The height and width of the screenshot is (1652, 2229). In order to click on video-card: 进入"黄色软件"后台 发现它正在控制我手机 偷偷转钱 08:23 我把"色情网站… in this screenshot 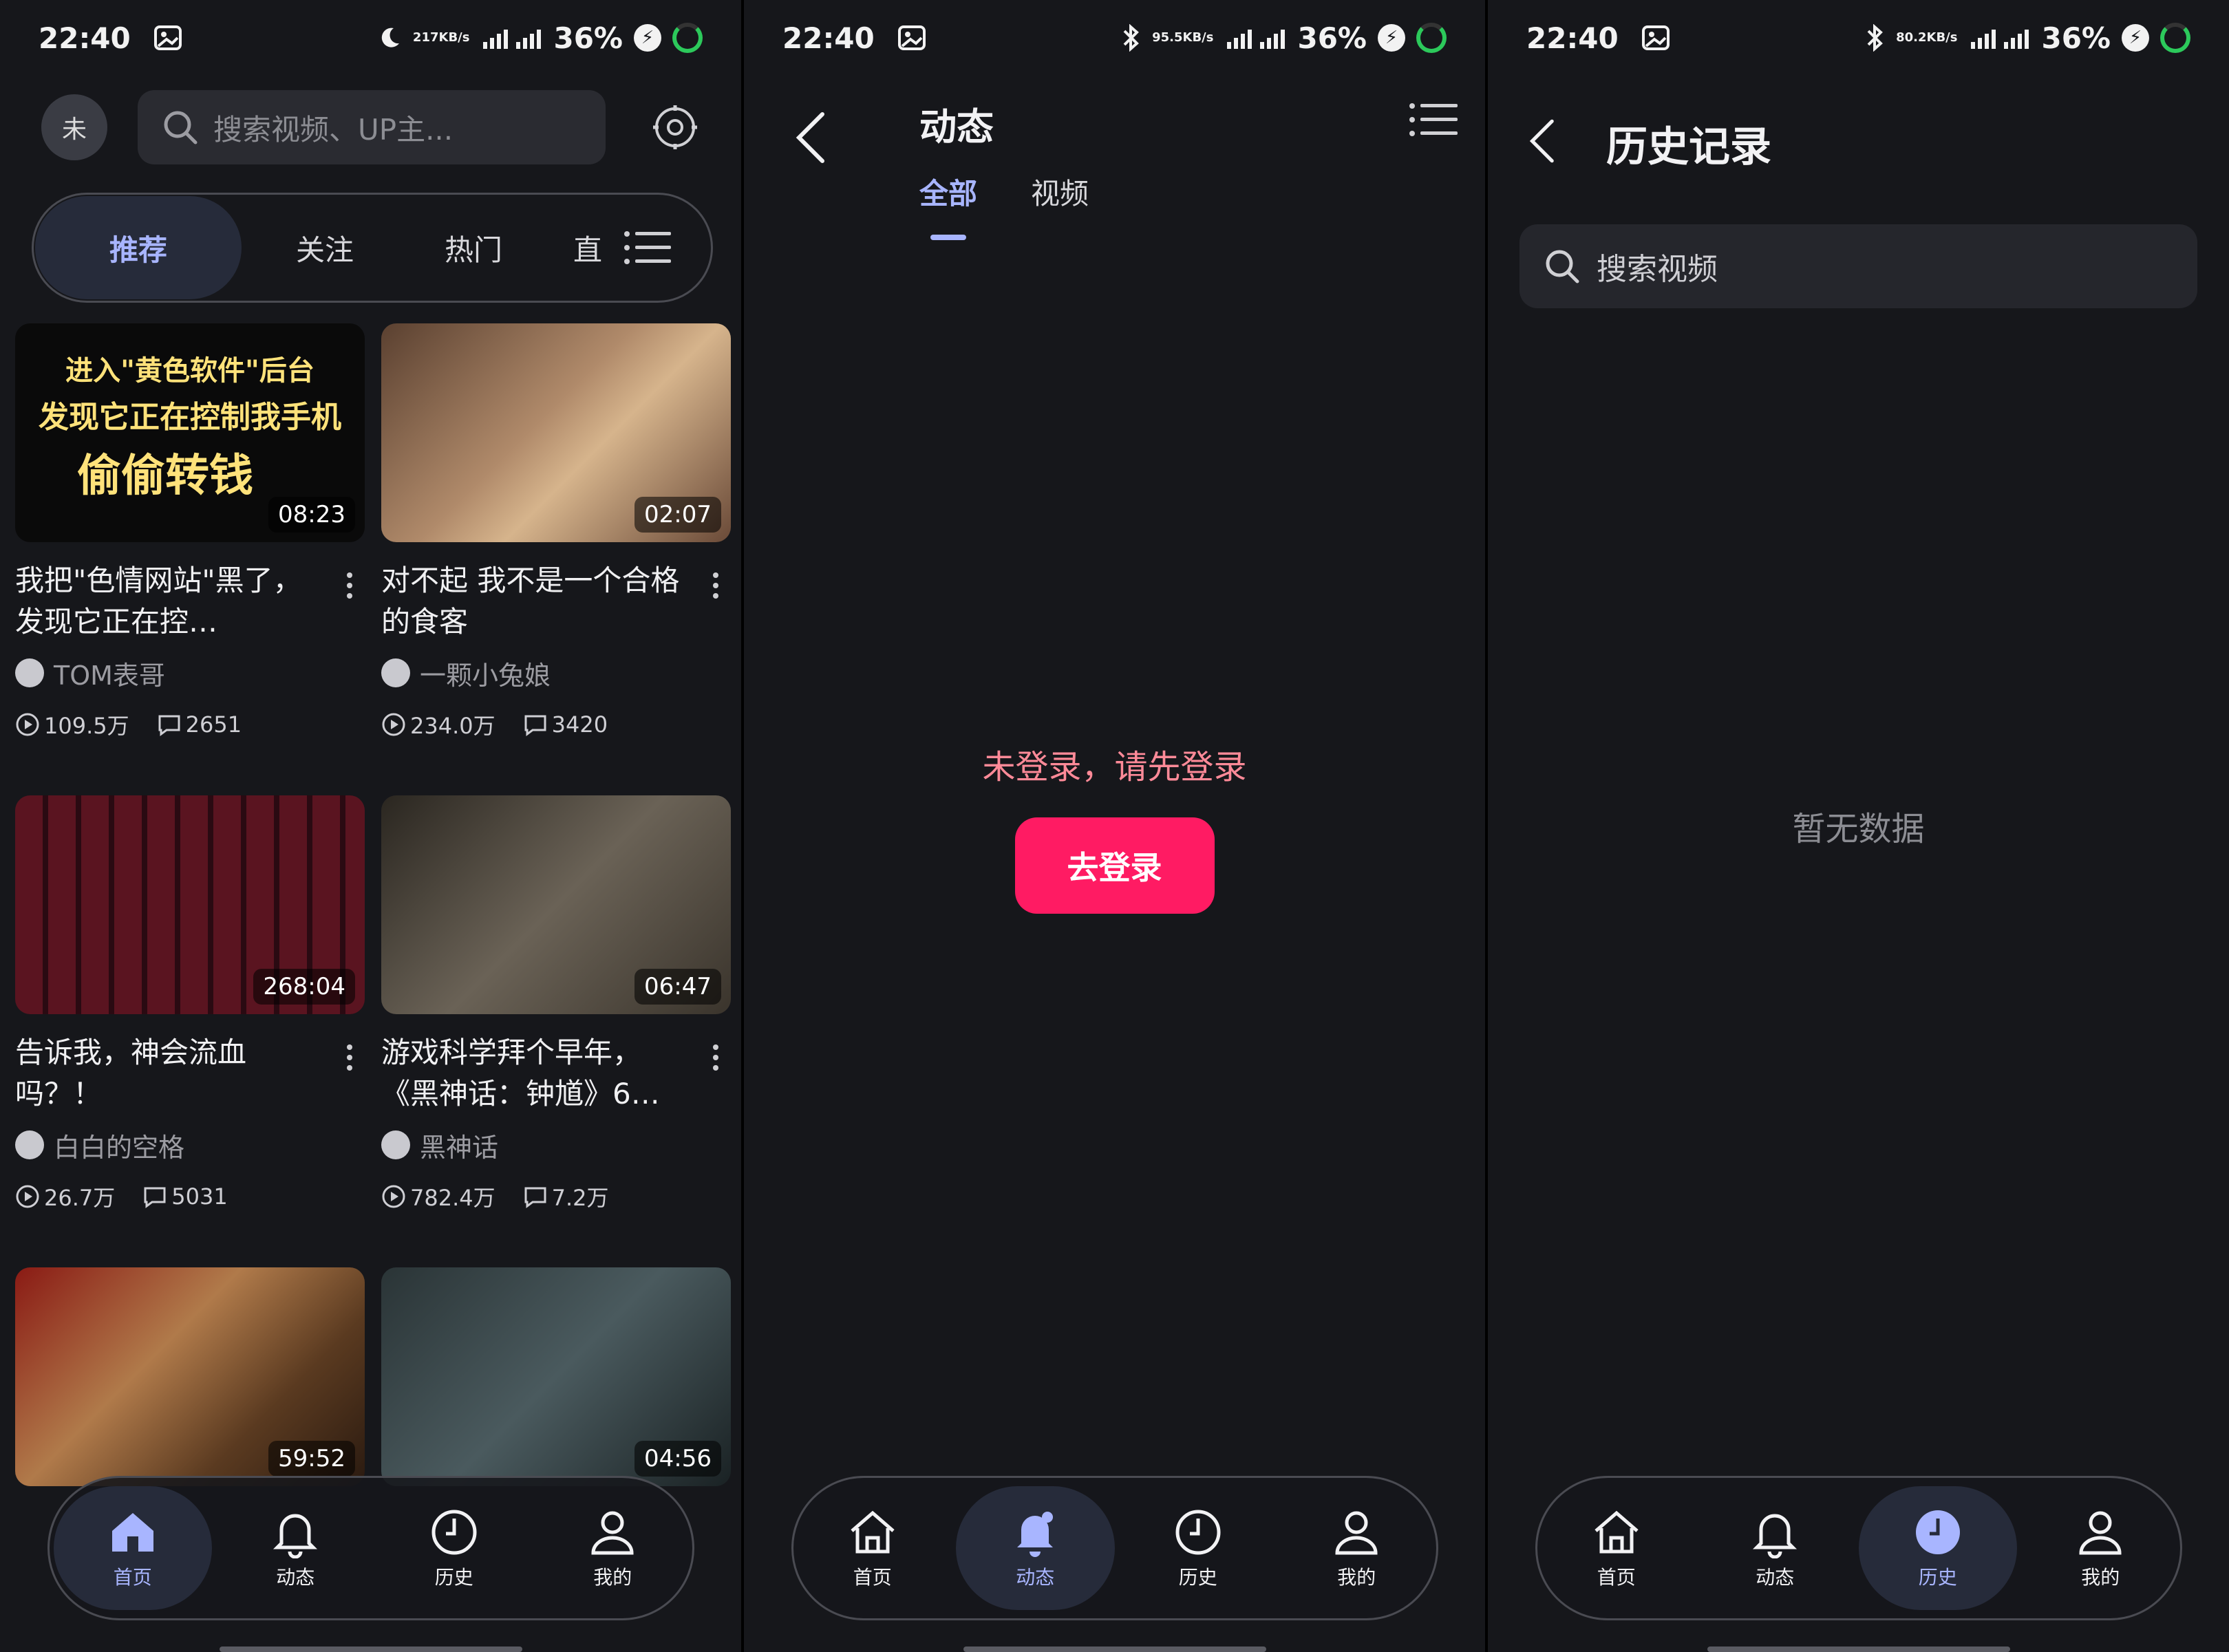, I will do `click(190, 531)`.